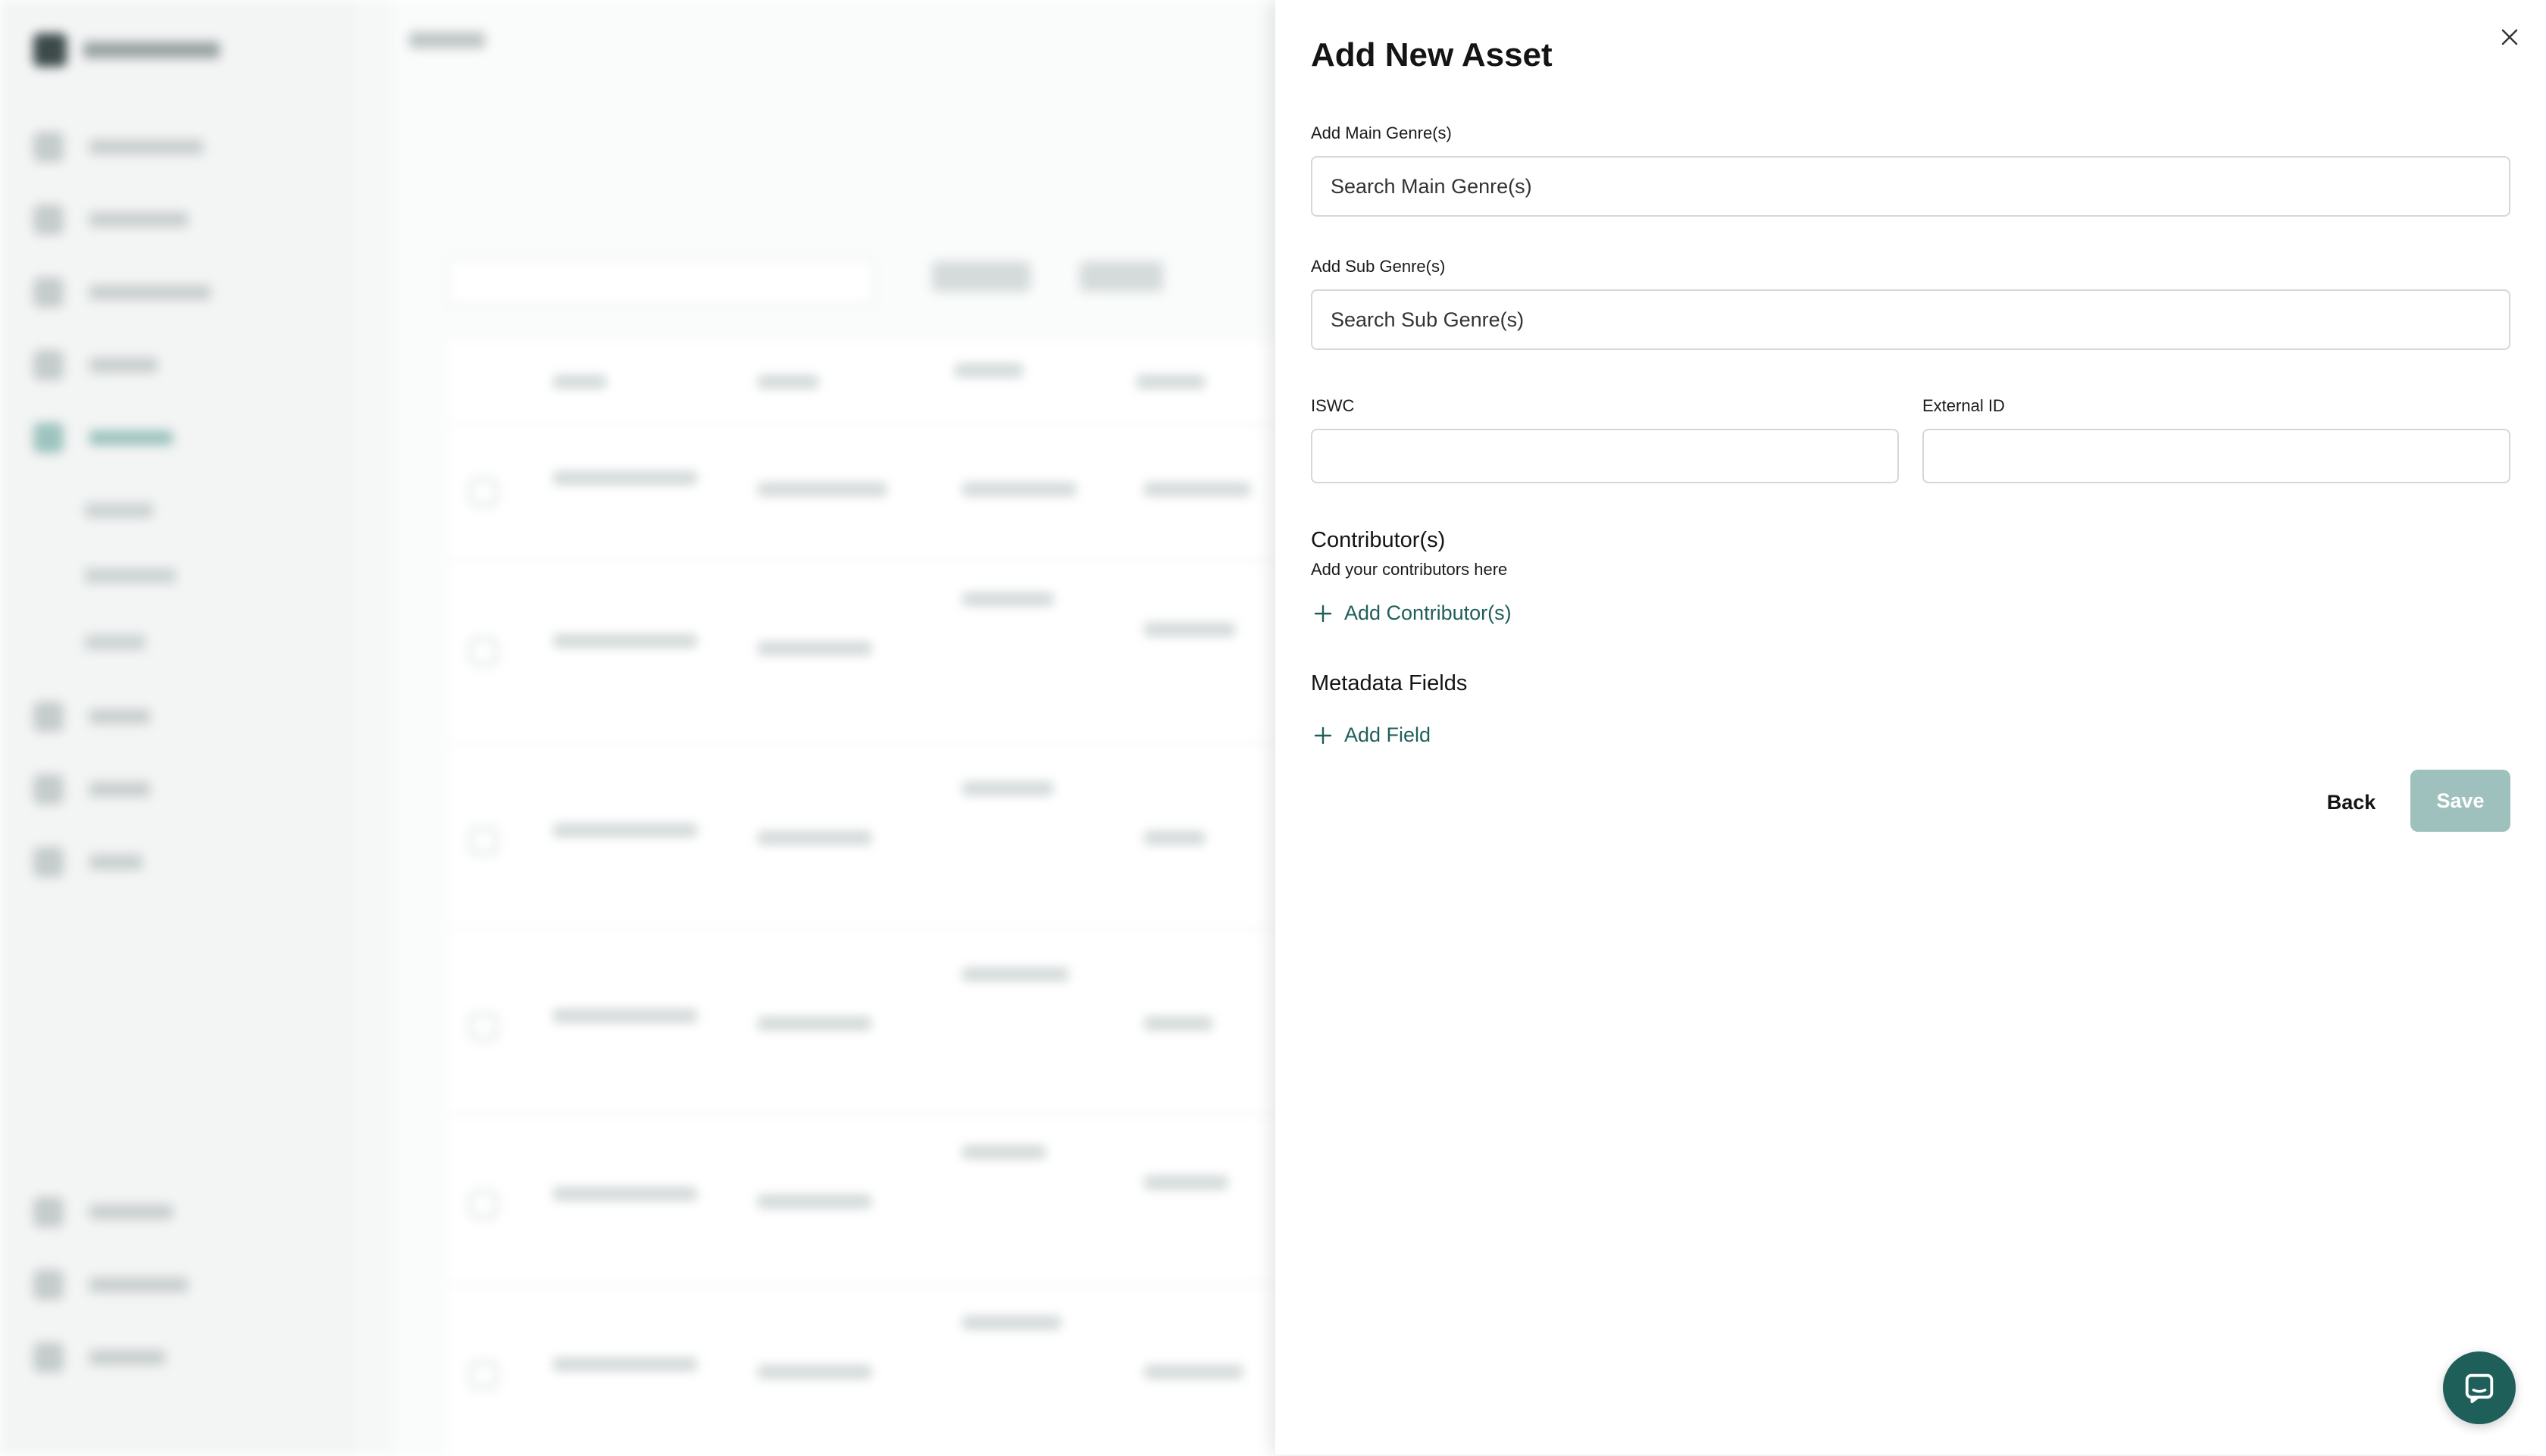  I want to click on main-genre-search-input, so click(1910, 186).